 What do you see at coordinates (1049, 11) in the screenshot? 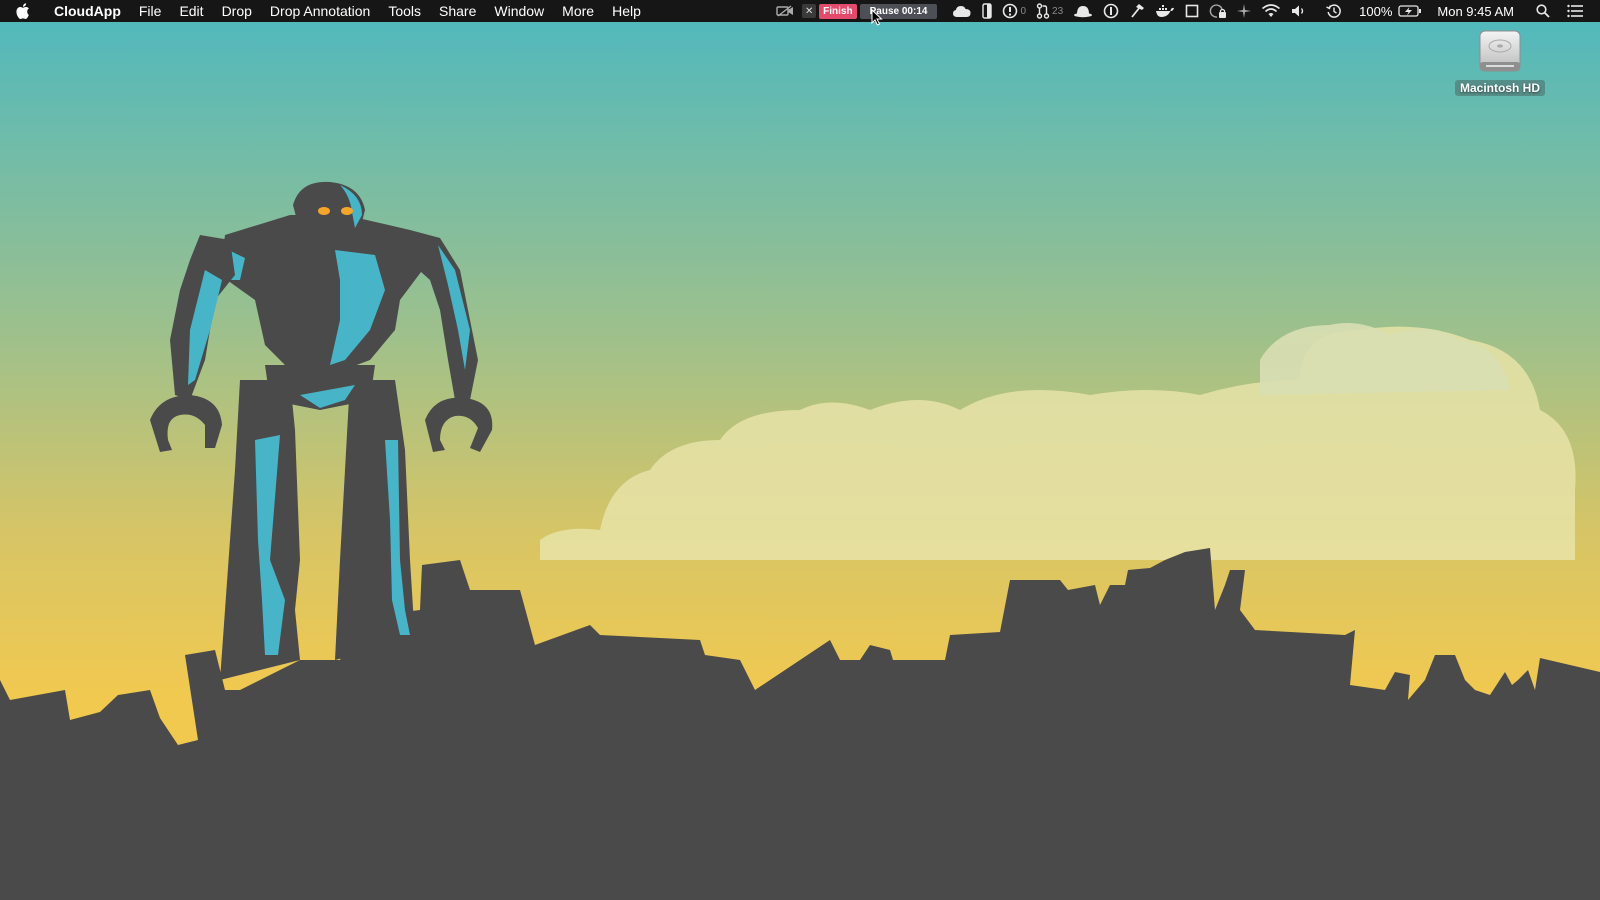
I see `pull-request-icon: 23` at bounding box center [1049, 11].